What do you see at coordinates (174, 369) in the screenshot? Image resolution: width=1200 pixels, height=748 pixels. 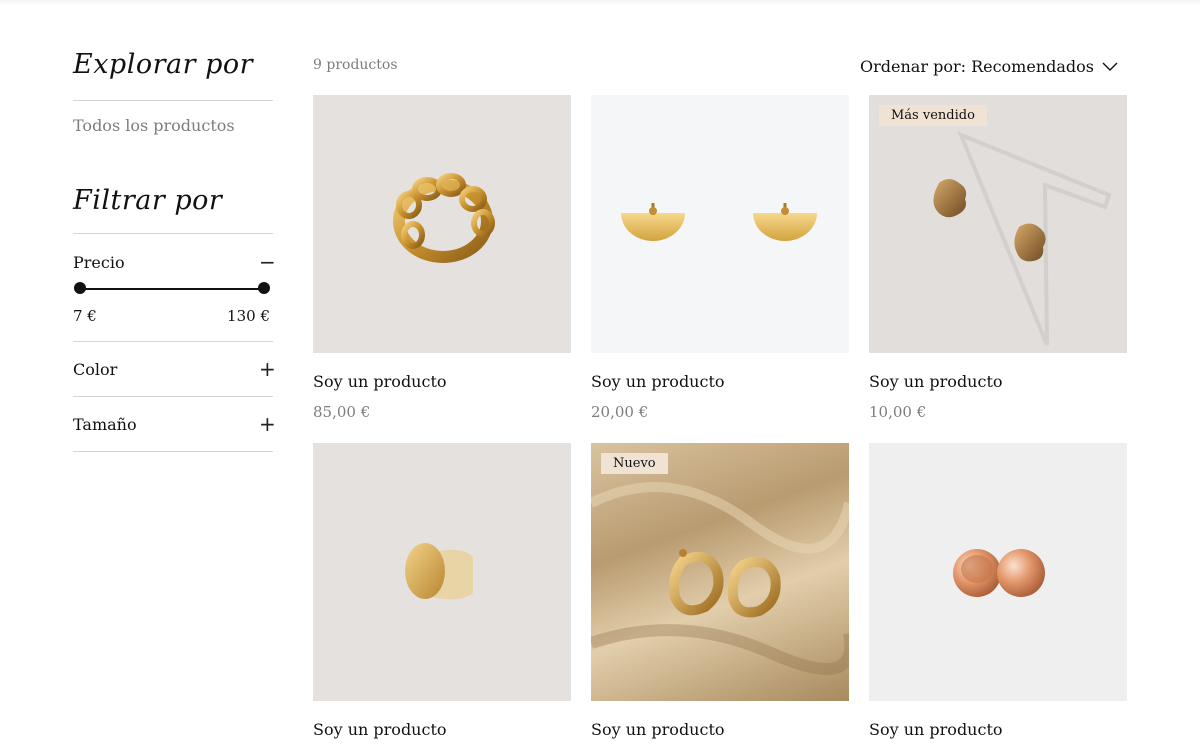 I see `filter-color-header: Color +` at bounding box center [174, 369].